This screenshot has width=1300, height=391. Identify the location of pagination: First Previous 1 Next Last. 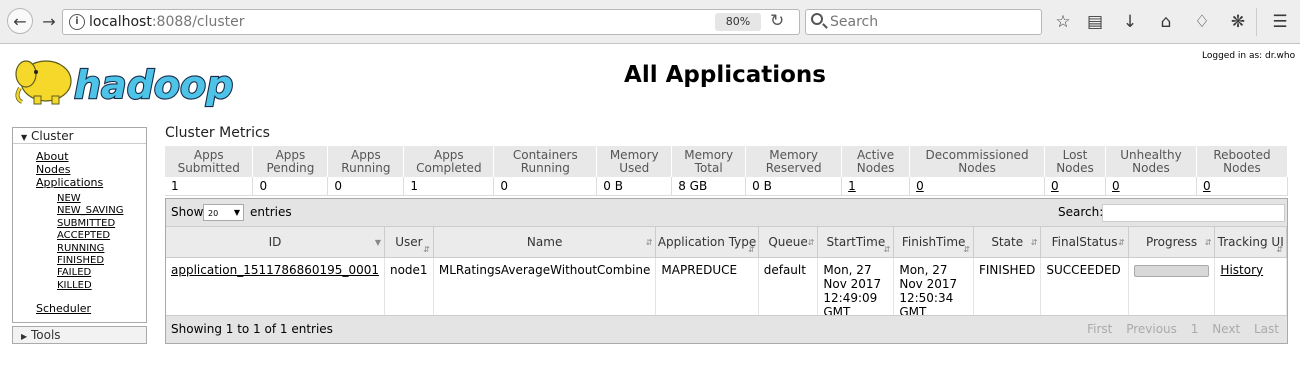
(1178, 329).